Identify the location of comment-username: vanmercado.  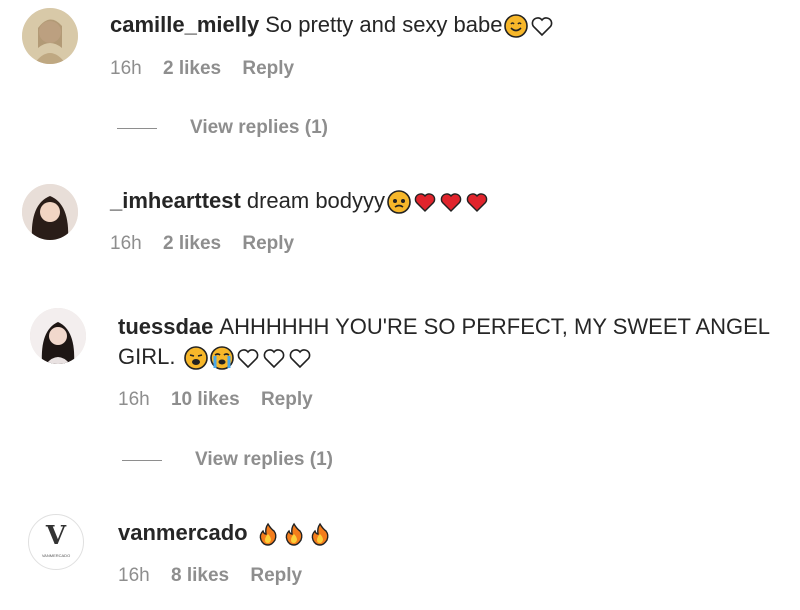
(183, 532).